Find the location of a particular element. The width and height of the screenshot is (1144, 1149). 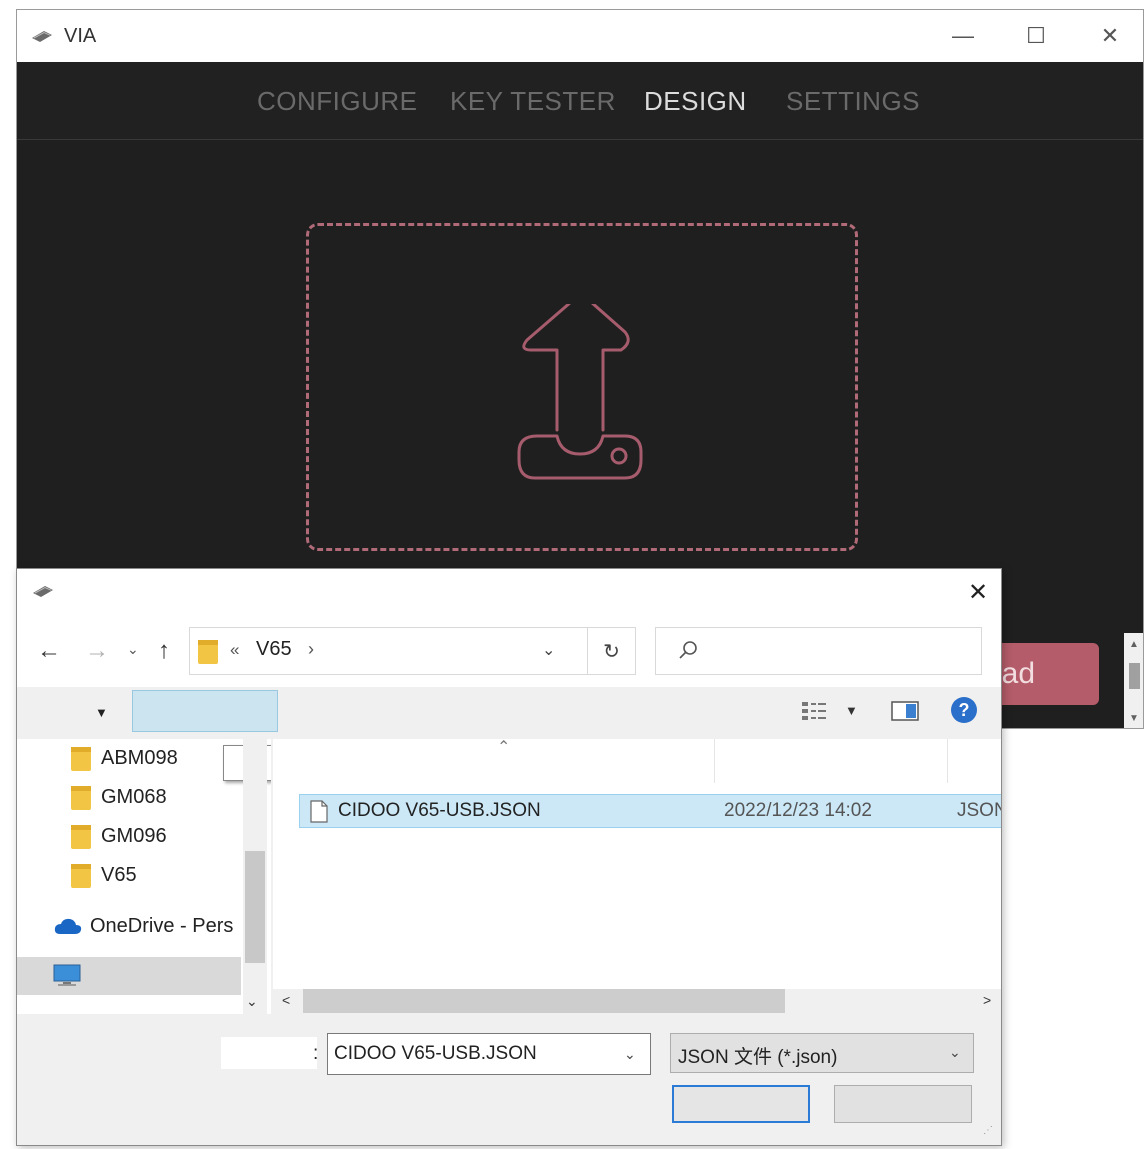

open-button is located at coordinates (741, 1104).